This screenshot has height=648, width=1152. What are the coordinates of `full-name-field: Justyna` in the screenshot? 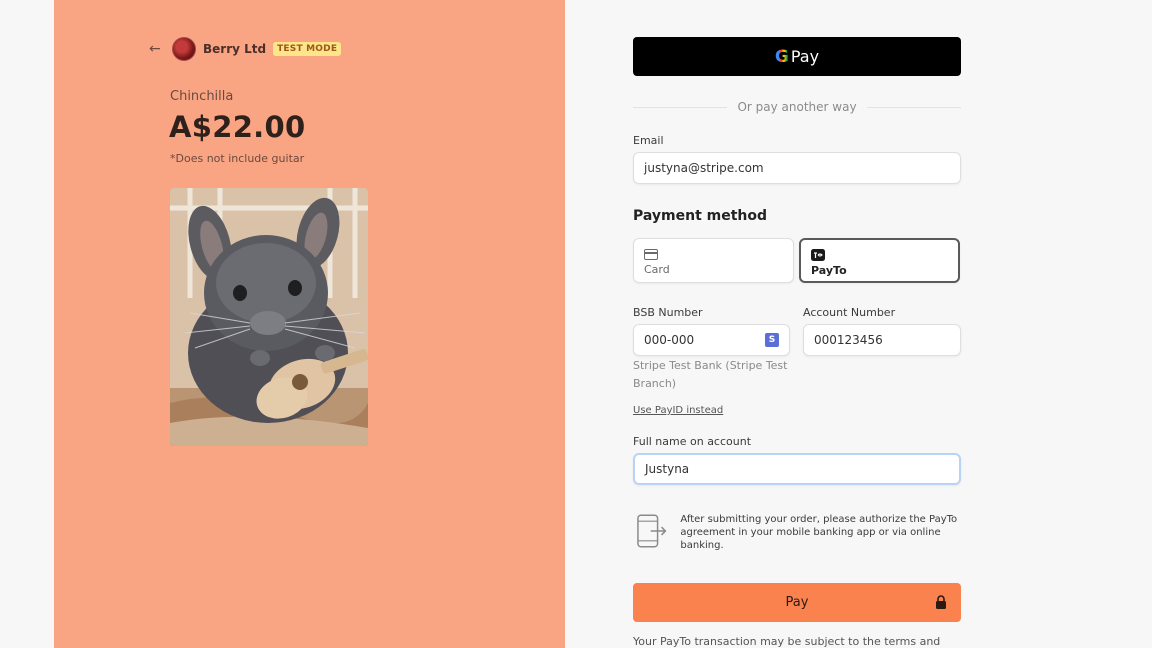 It's located at (797, 469).